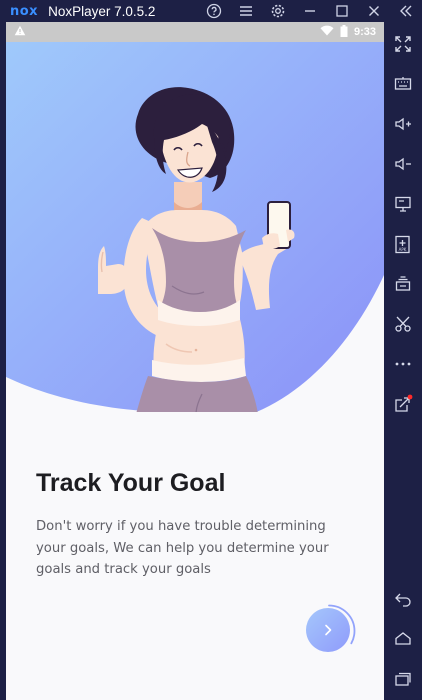 The height and width of the screenshot is (700, 422). I want to click on status-time: 9:33, so click(364, 32).